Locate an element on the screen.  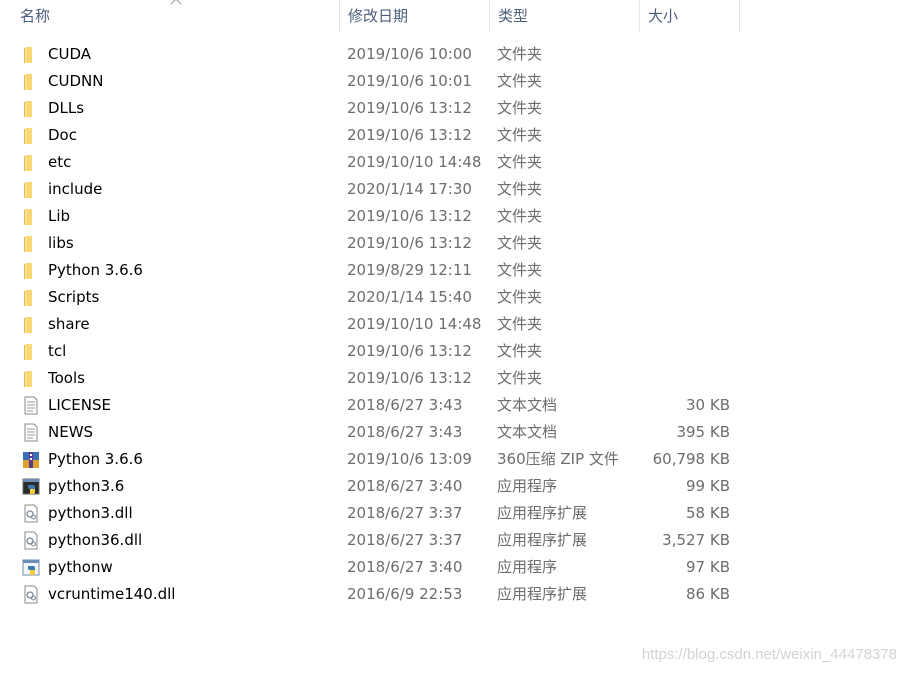
column-header-type: 类型 is located at coordinates (565, 16).